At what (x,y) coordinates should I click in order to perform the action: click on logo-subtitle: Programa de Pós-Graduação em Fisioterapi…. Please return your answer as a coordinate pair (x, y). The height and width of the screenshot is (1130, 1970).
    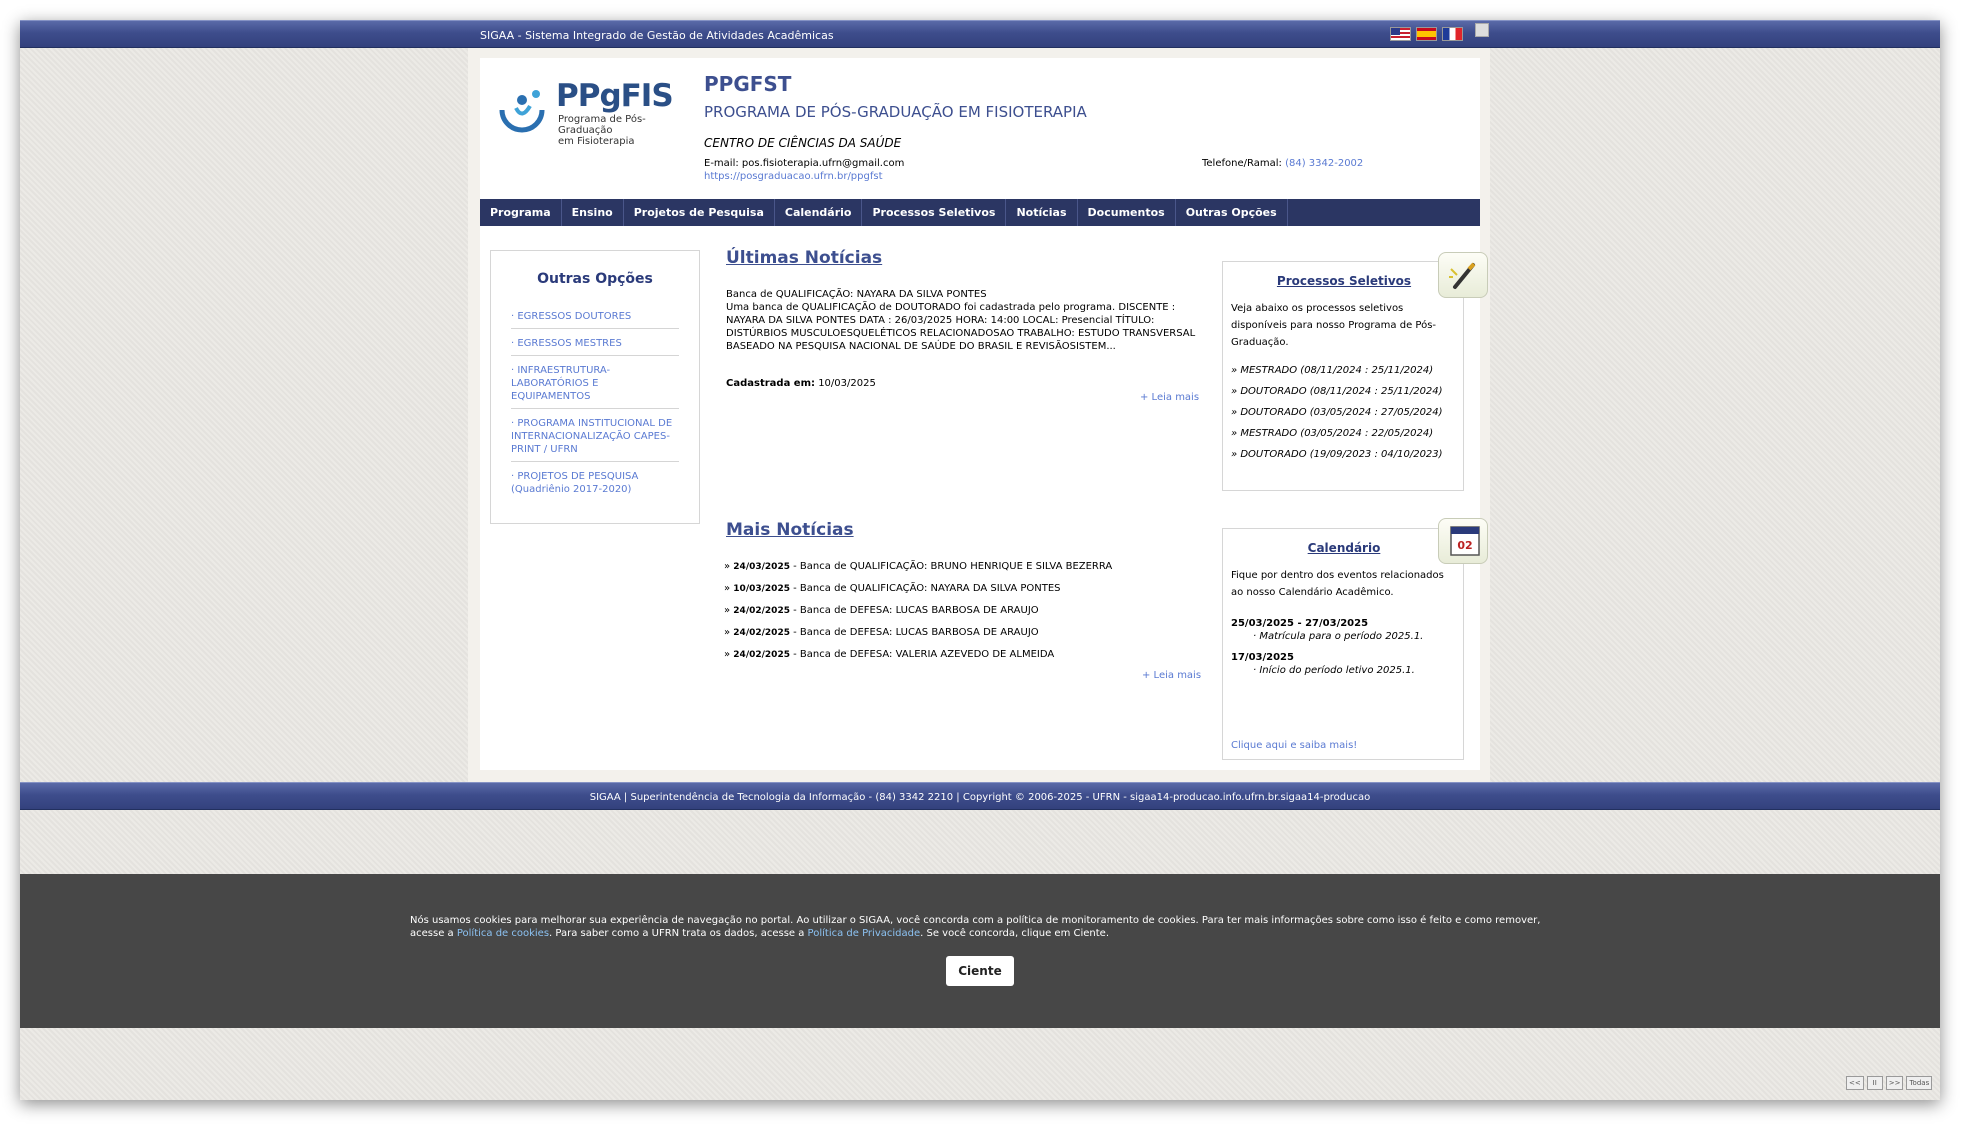
    Looking at the image, I should click on (627, 130).